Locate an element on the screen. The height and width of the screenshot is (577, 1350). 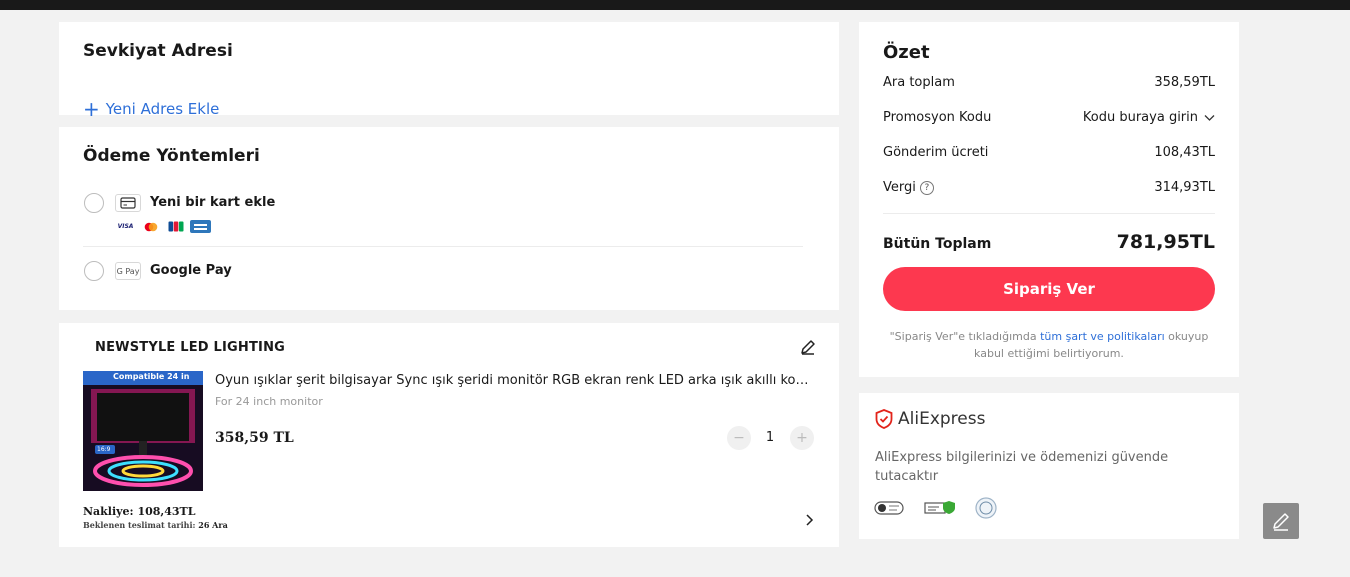
shipping-fee-value: 108,43TL is located at coordinates (1184, 152).